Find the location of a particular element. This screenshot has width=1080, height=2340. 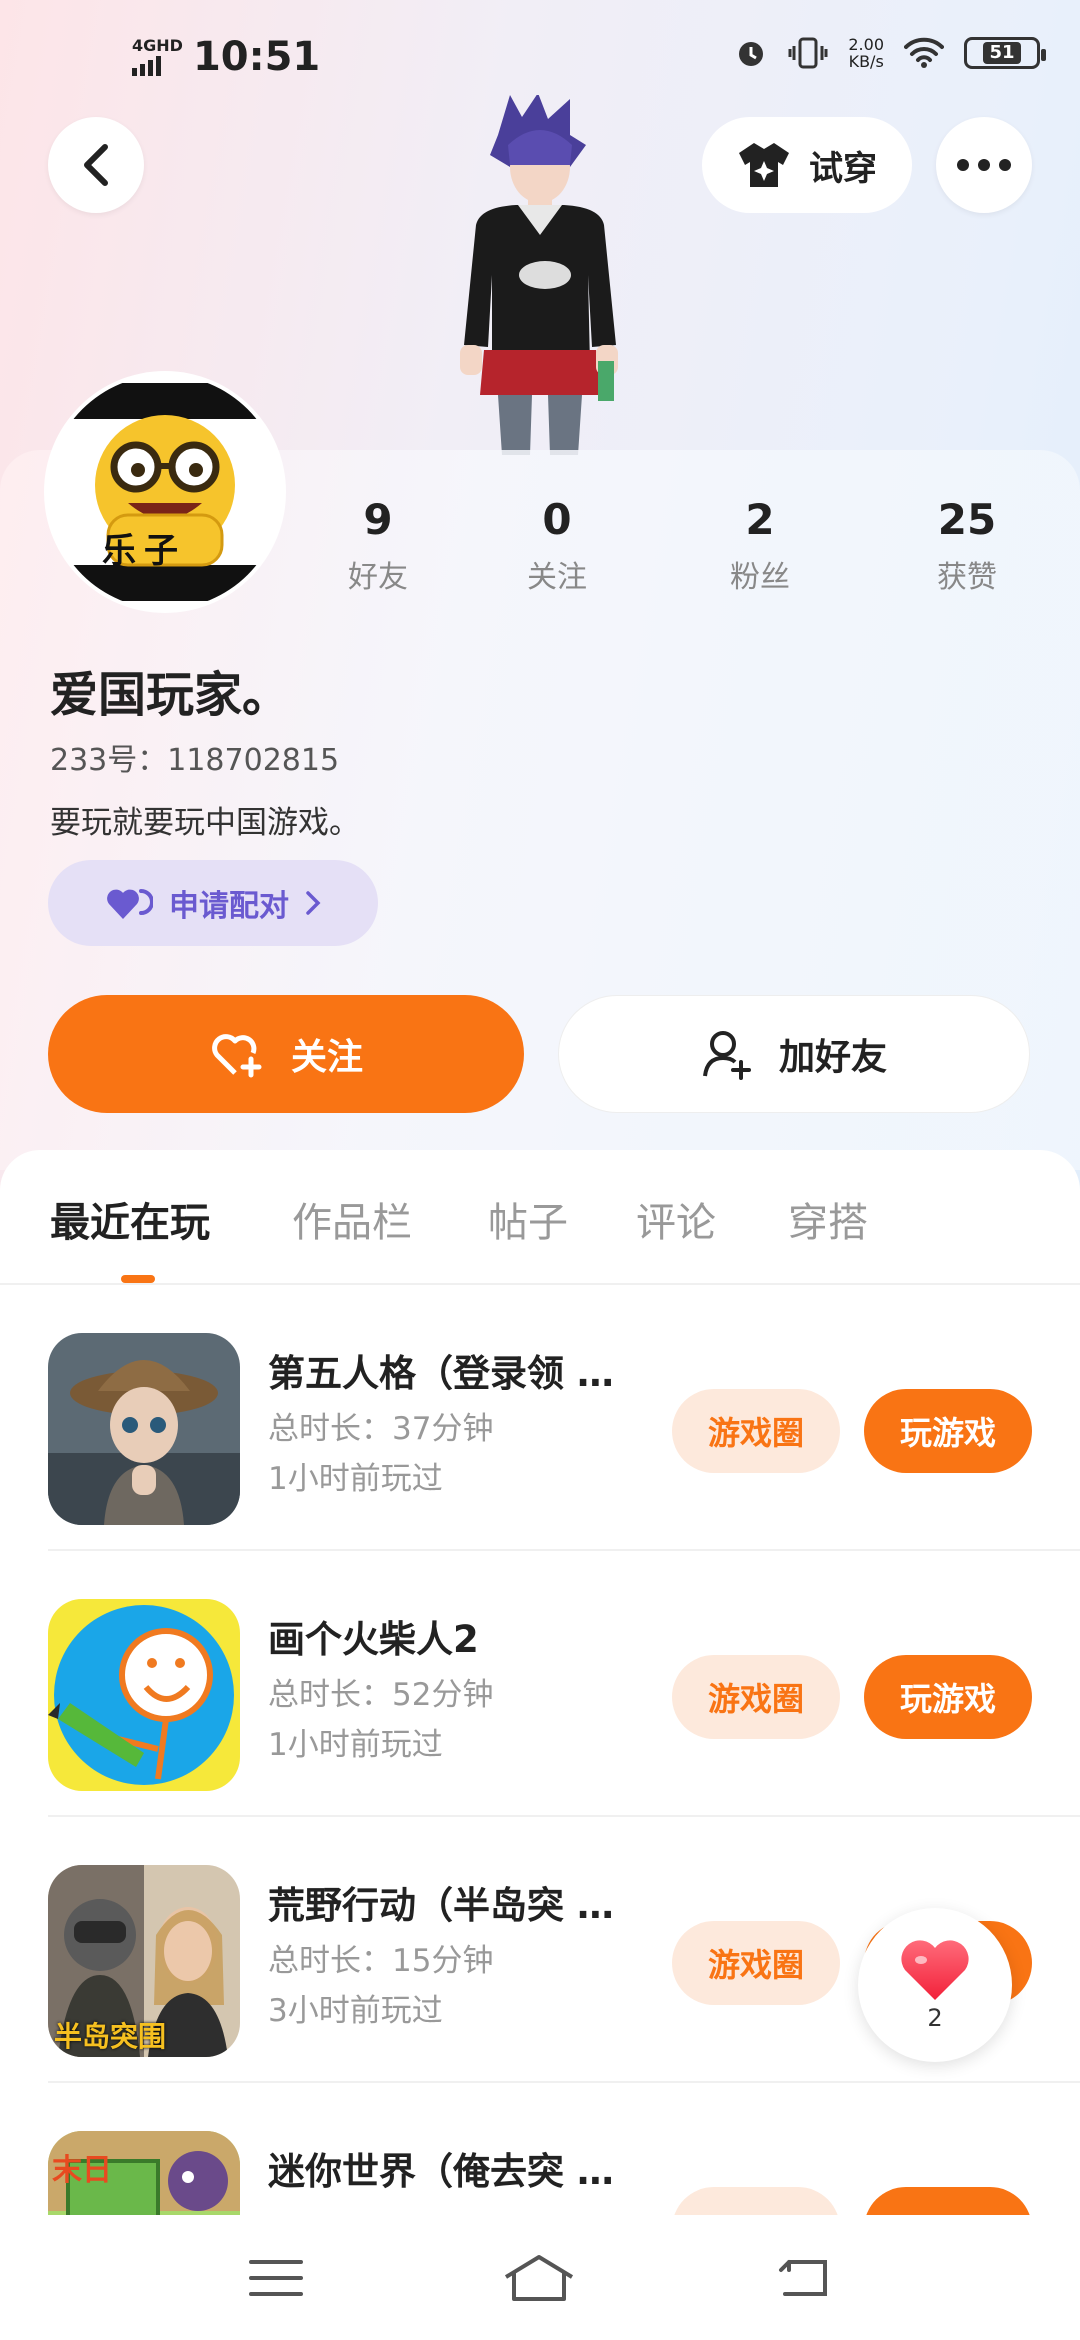

tab-bar: 最近在玩 作品栏 帖子 评论 穿搭 is located at coordinates (540, 1230).